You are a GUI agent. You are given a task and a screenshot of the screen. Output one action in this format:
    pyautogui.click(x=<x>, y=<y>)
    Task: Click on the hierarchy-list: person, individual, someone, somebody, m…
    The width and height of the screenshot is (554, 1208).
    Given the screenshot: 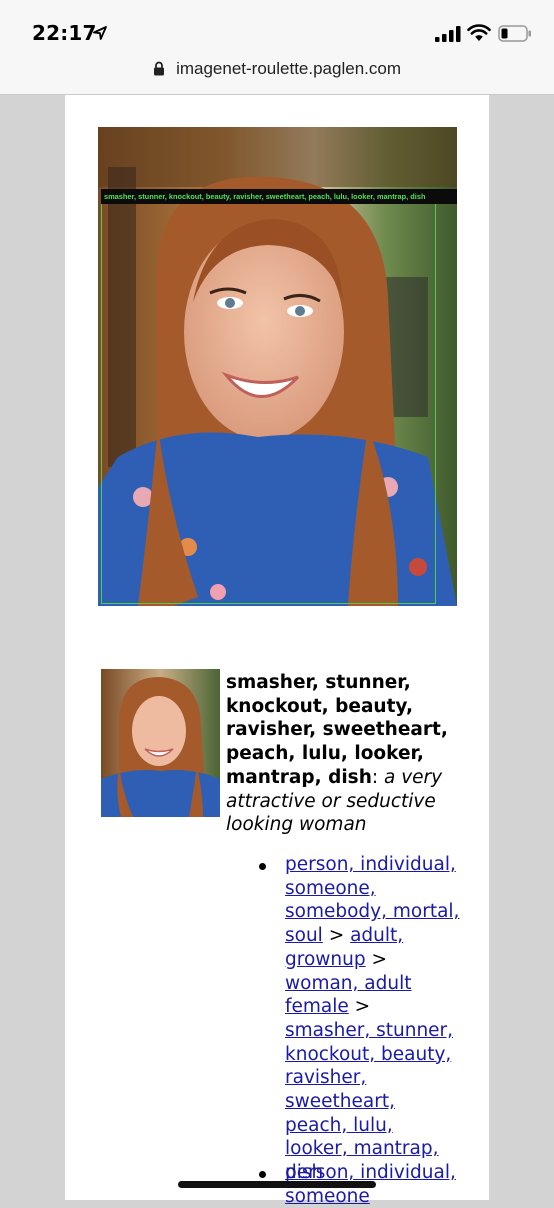 What is the action you would take?
    pyautogui.click(x=359, y=1019)
    